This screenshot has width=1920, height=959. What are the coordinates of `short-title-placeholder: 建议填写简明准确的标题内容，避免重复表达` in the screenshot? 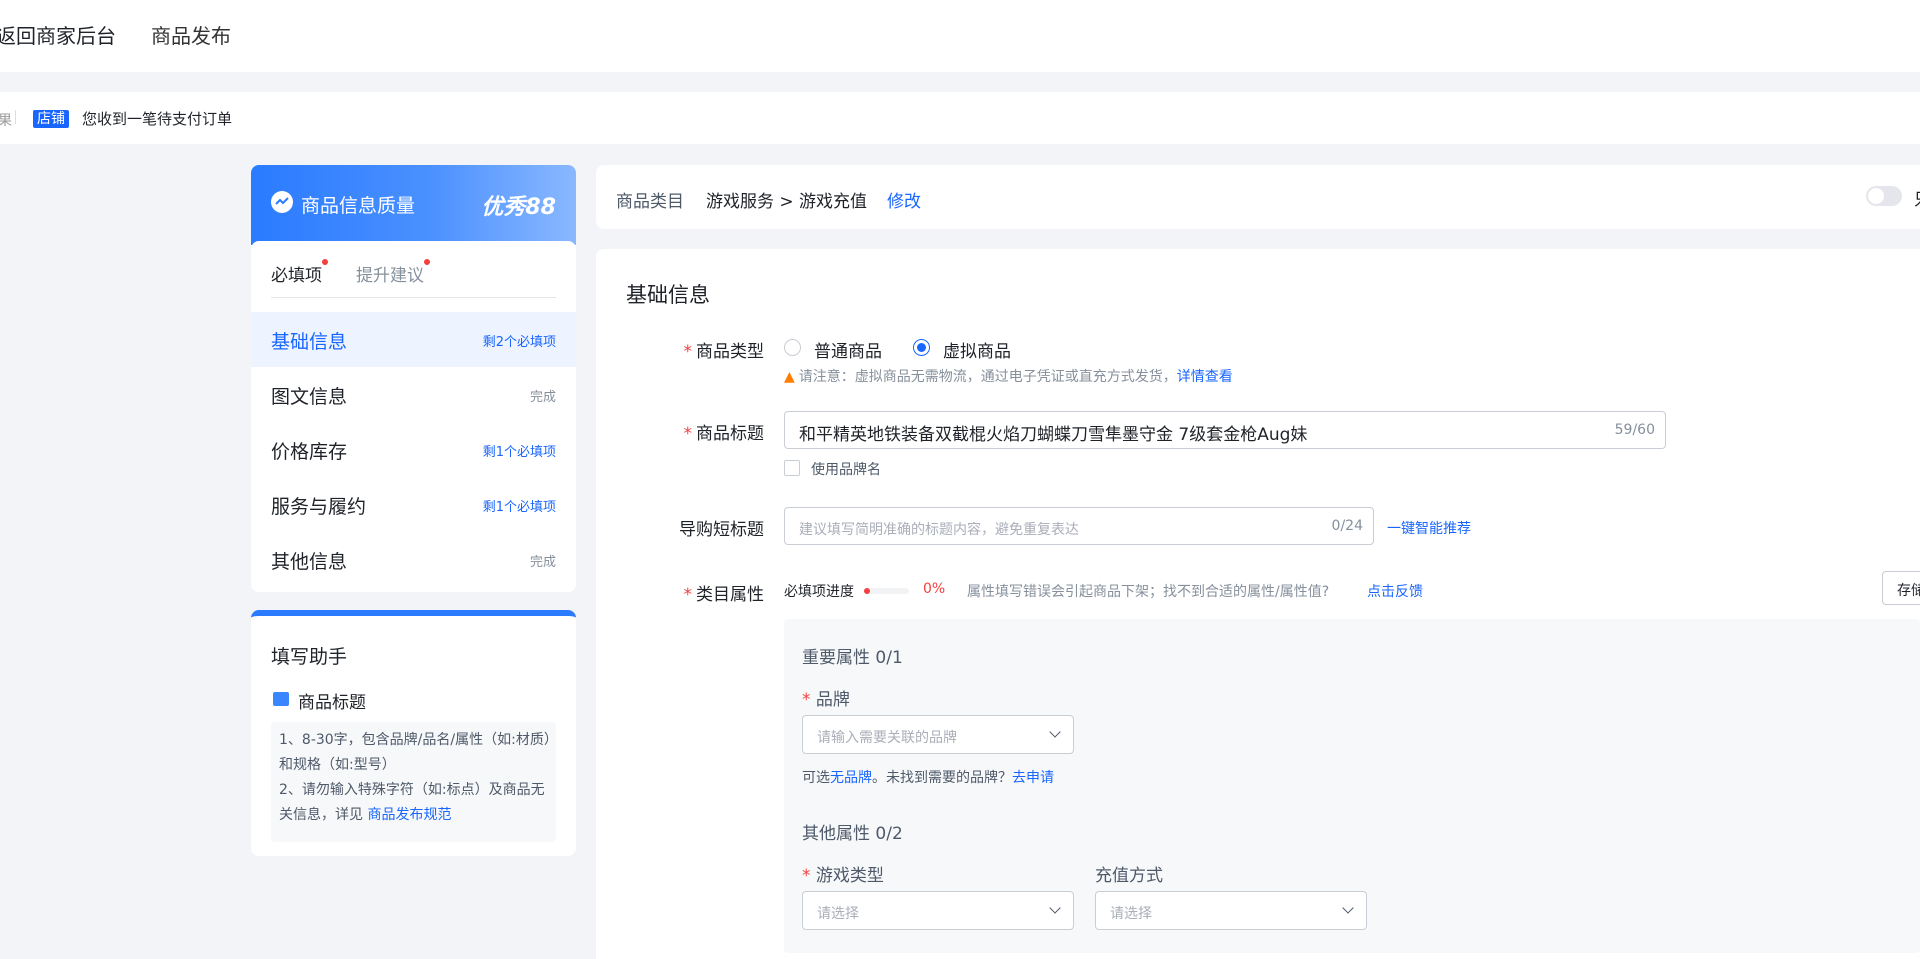 It's located at (939, 530).